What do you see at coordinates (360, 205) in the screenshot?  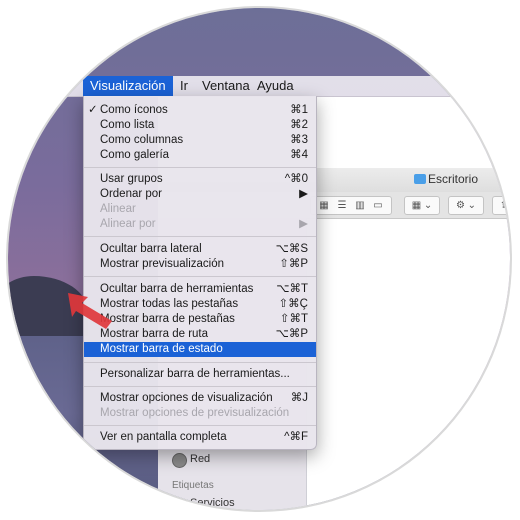 I see `column-view-icon: ▥` at bounding box center [360, 205].